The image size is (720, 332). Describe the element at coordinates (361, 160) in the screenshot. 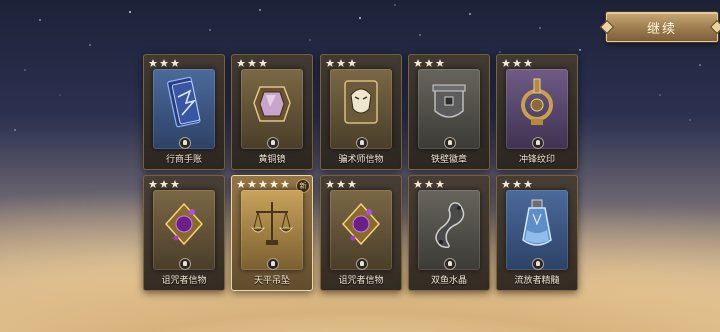

I see `relic-name: 骗术师信物` at that location.